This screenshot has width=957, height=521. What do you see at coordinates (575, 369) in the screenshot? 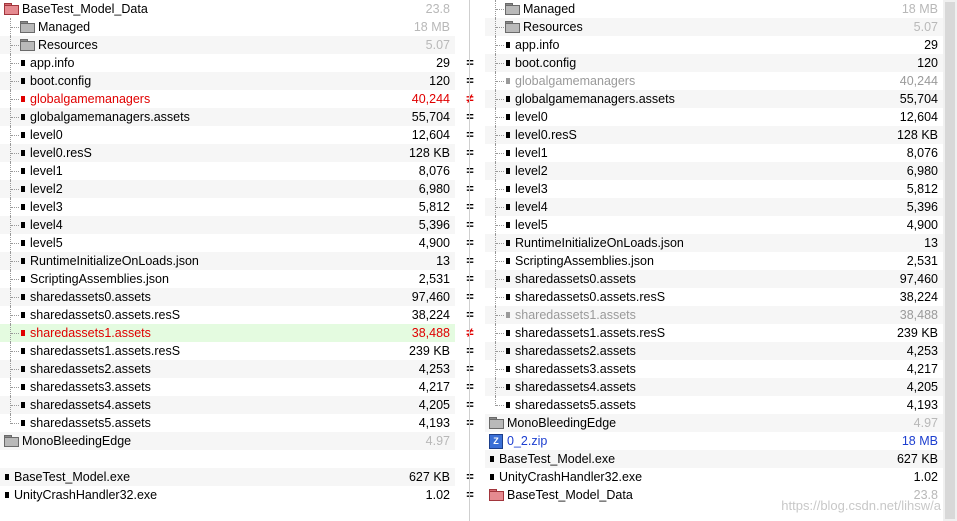
I see `item-name: sharedassets3.assets` at bounding box center [575, 369].